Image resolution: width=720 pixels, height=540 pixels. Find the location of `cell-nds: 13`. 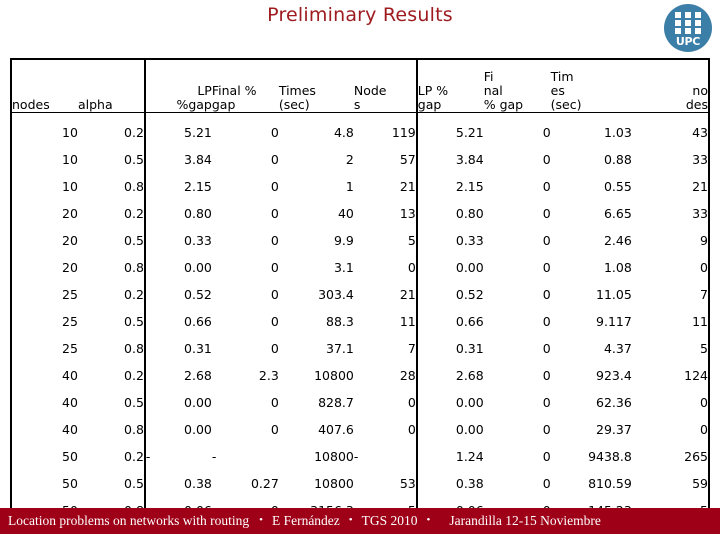

cell-nds: 13 is located at coordinates (407, 213).